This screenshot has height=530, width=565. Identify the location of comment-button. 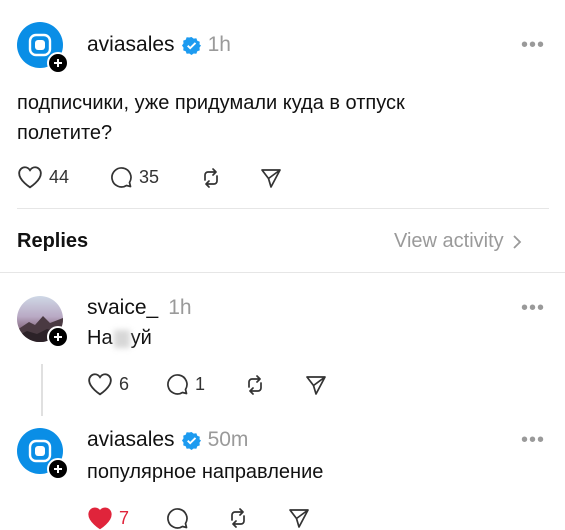
(177, 518).